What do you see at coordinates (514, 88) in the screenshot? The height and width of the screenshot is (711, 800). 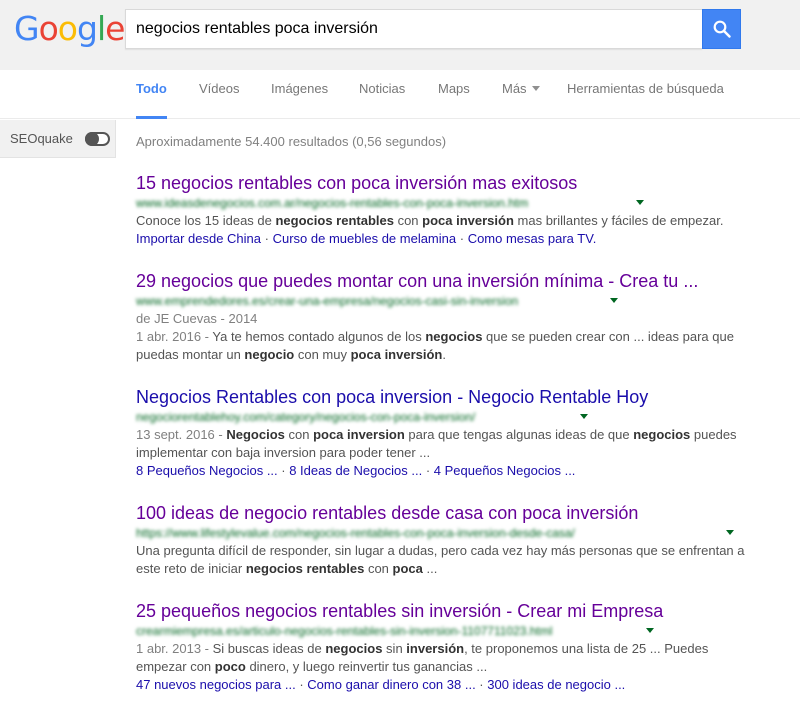 I see `tab-mas-label: Más` at bounding box center [514, 88].